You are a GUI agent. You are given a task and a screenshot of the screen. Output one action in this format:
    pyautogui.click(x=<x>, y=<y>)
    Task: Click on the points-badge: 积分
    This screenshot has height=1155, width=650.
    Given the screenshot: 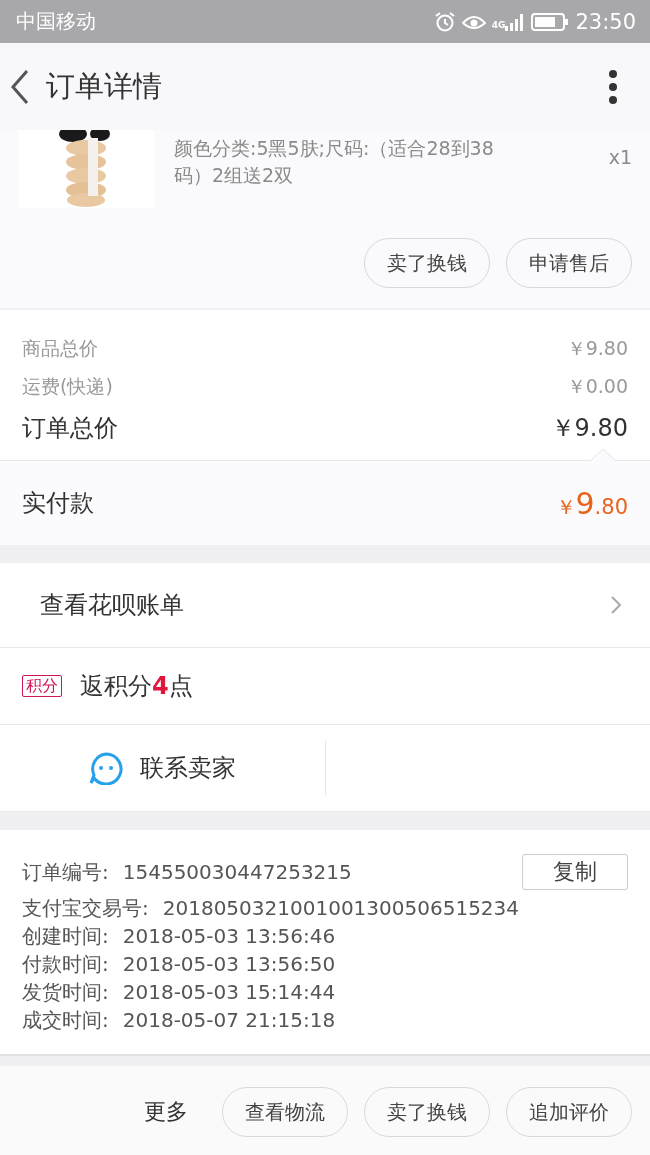 What is the action you would take?
    pyautogui.click(x=42, y=686)
    